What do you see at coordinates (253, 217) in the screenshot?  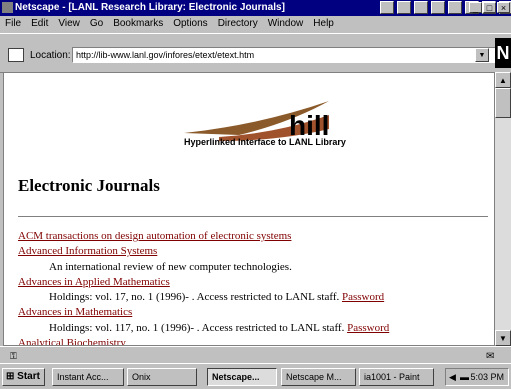 I see `divider` at bounding box center [253, 217].